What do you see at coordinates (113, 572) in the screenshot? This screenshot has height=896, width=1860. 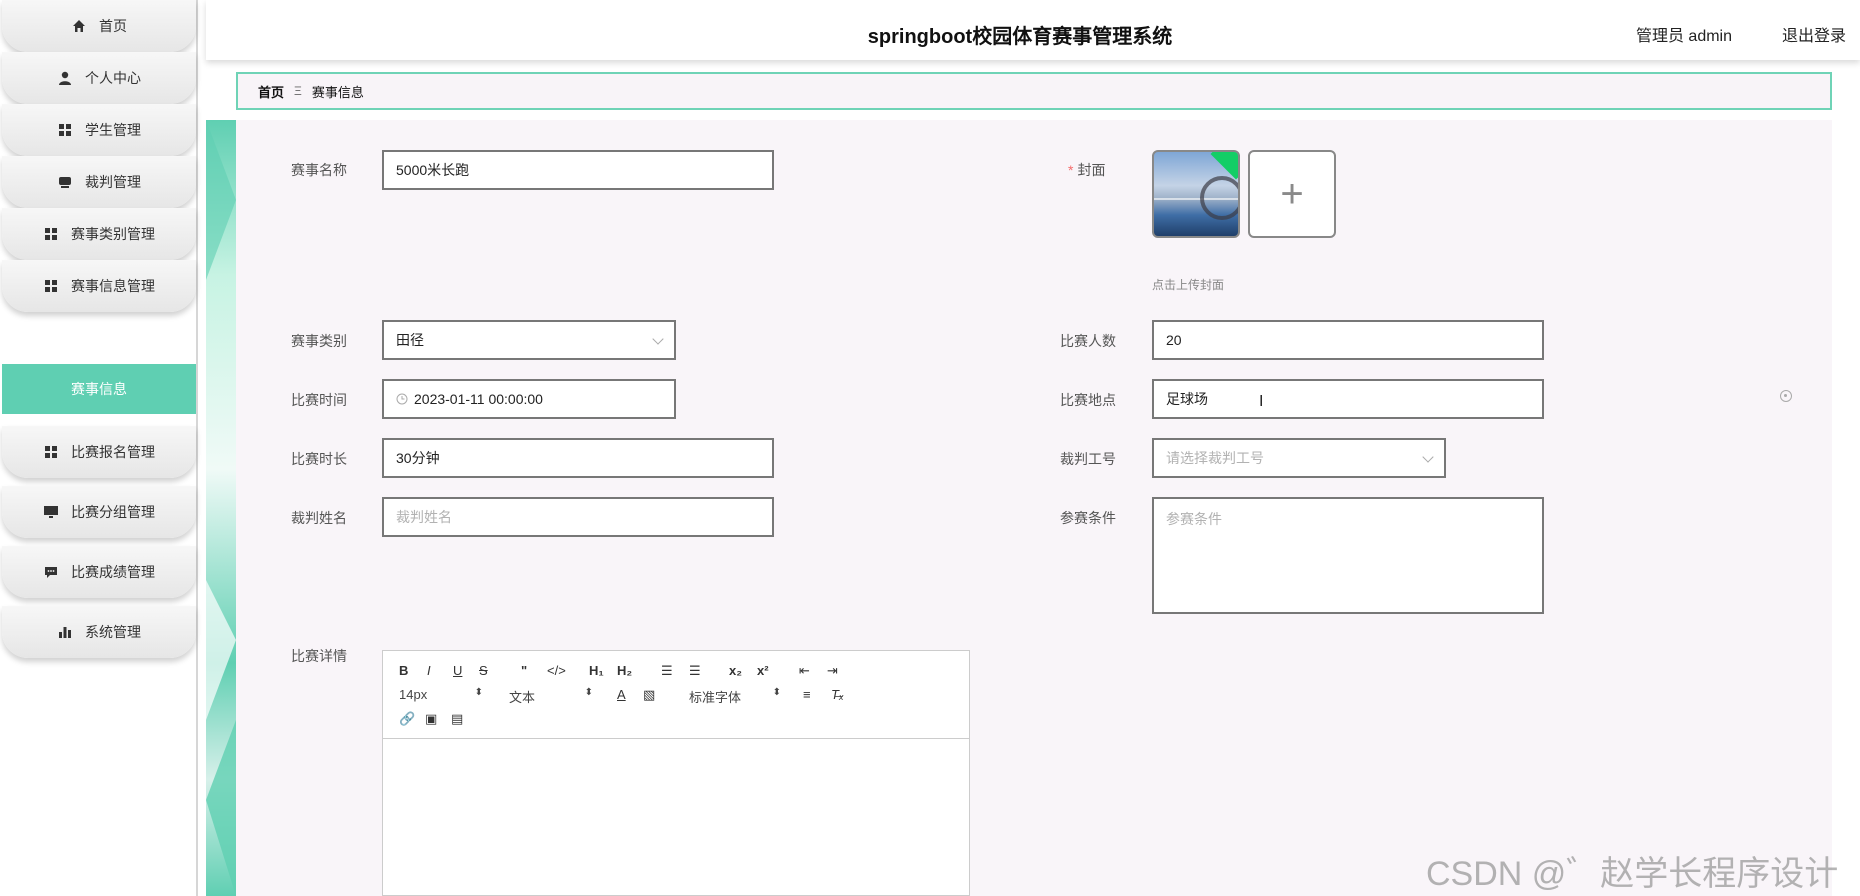 I see `sidebar-item-label: 比赛成绩管理` at bounding box center [113, 572].